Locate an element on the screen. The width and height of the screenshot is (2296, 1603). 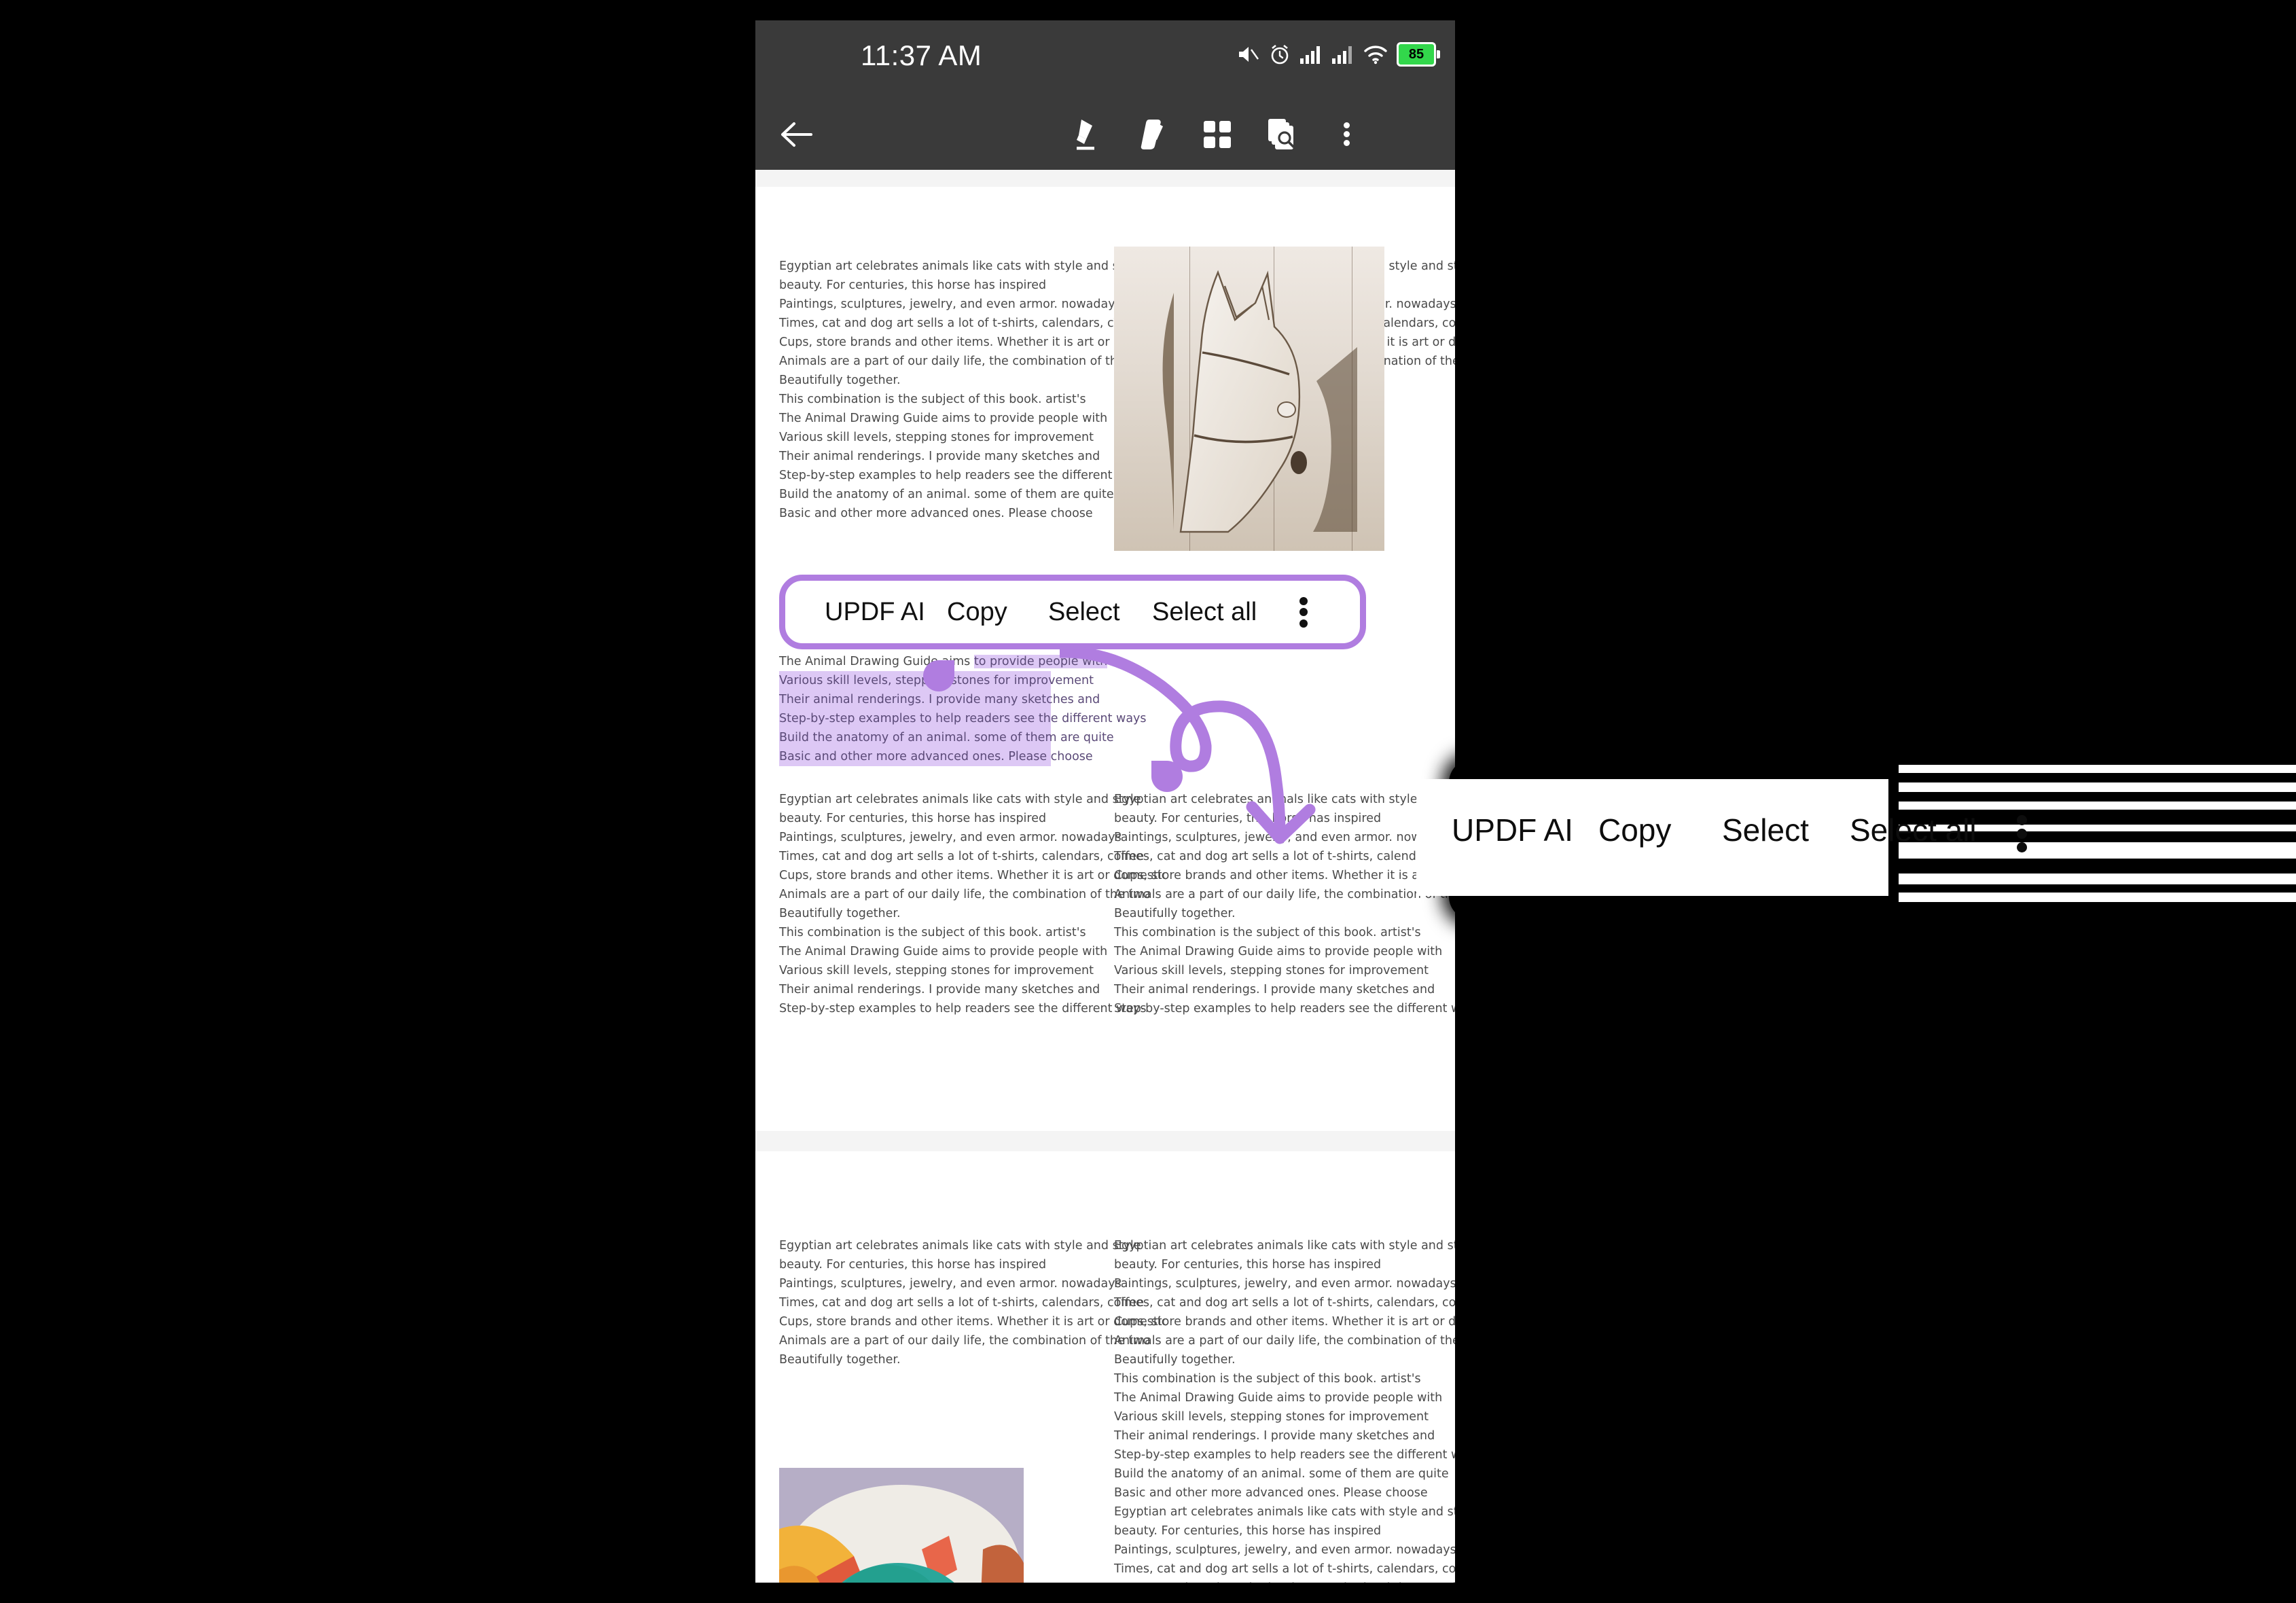
magnified-context-menu: UPDF AI Copy Select Select all is located at coordinates (1721, 837).